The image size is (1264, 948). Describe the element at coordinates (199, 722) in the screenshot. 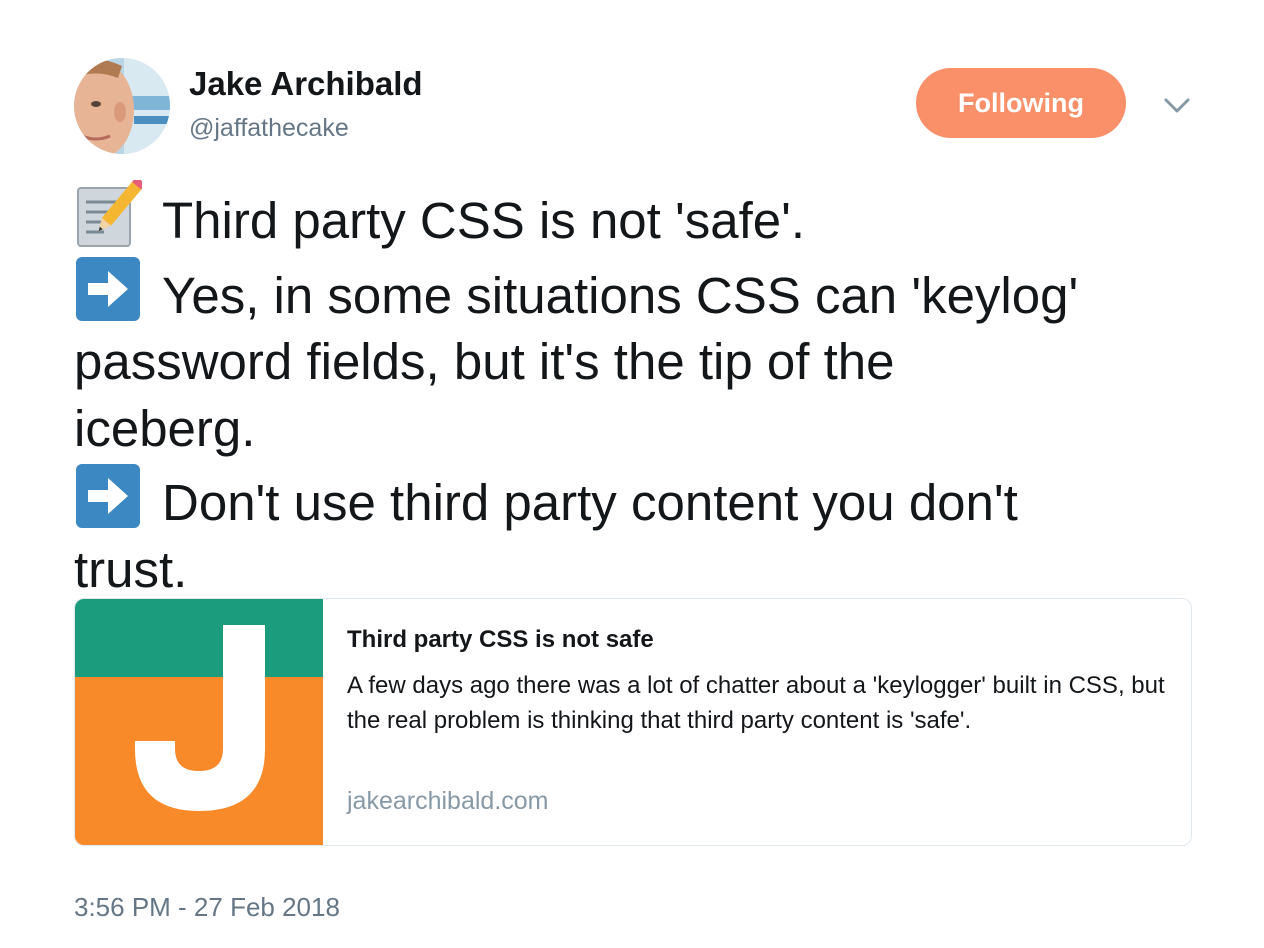

I see `j-logo` at that location.